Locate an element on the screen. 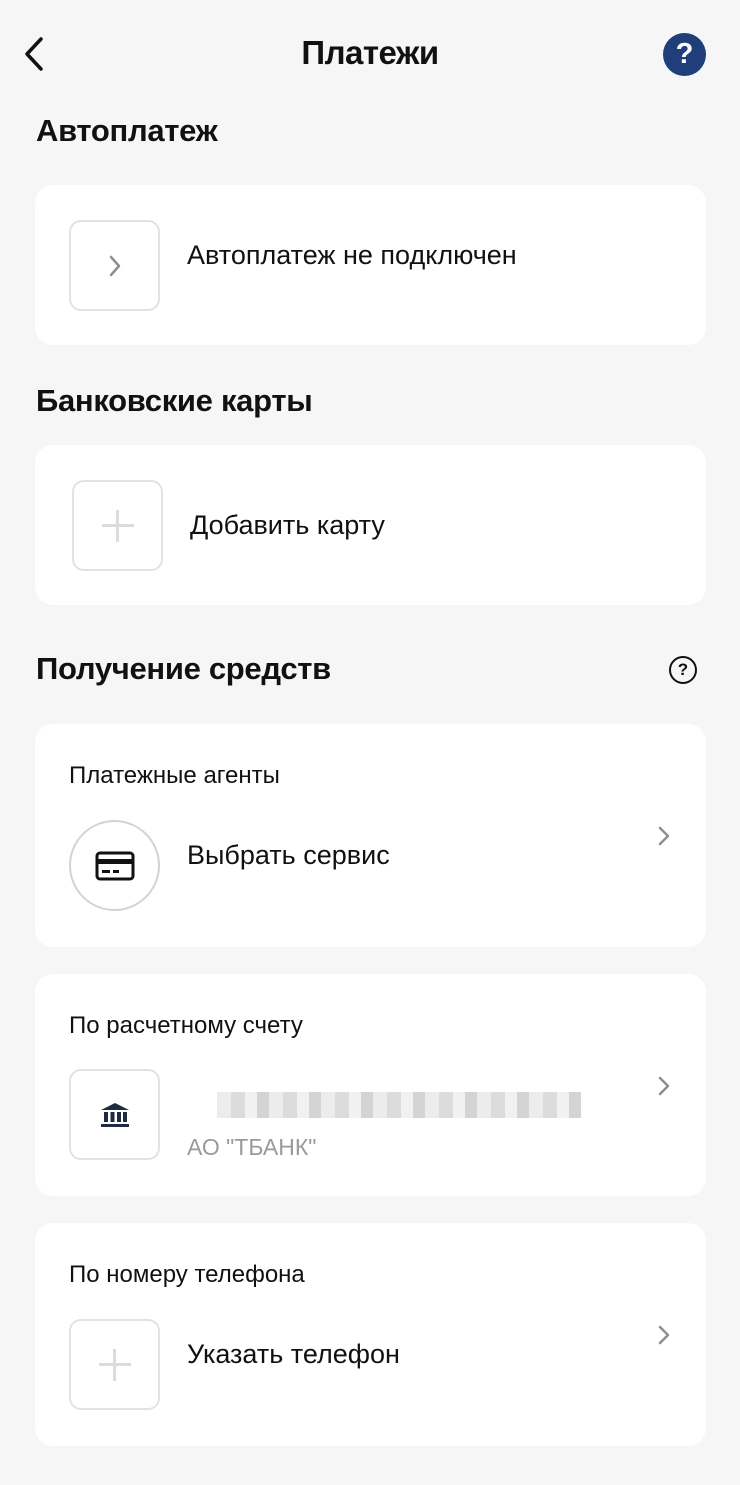 The height and width of the screenshot is (1485, 740). question-circle-outline-icon: ? is located at coordinates (683, 669).